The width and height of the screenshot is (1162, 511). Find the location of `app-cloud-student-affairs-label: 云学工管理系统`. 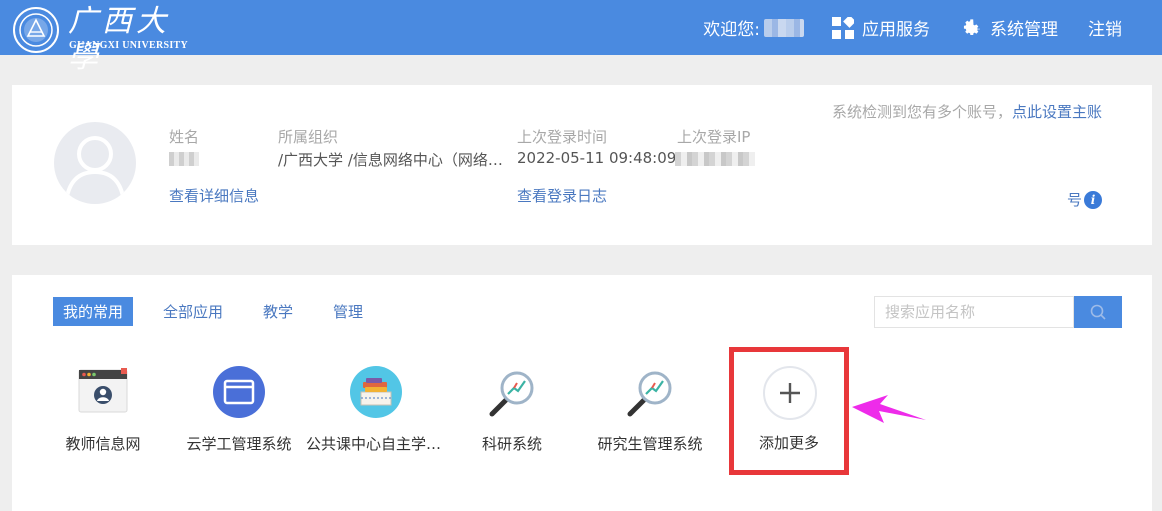

app-cloud-student-affairs-label: 云学工管理系统 is located at coordinates (239, 444).